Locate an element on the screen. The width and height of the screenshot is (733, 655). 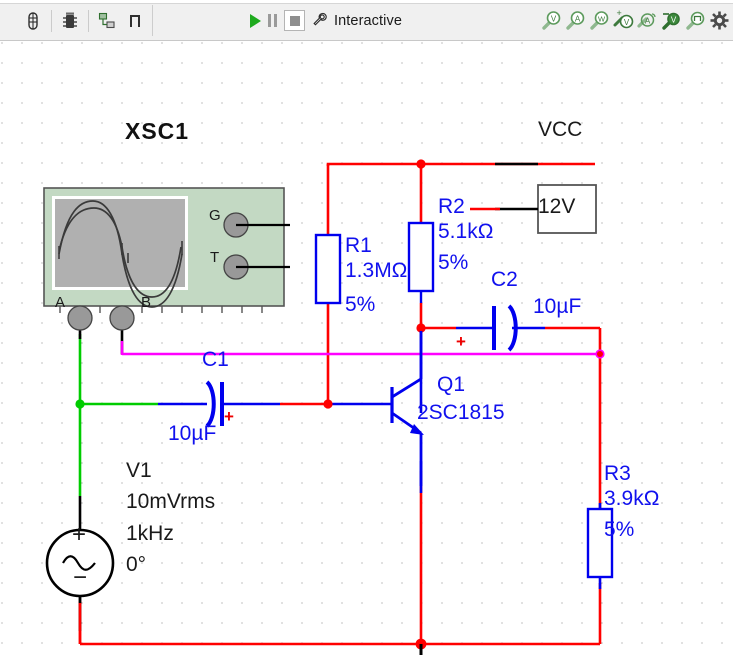
c1-value-label: 10µF is located at coordinates (192, 433).